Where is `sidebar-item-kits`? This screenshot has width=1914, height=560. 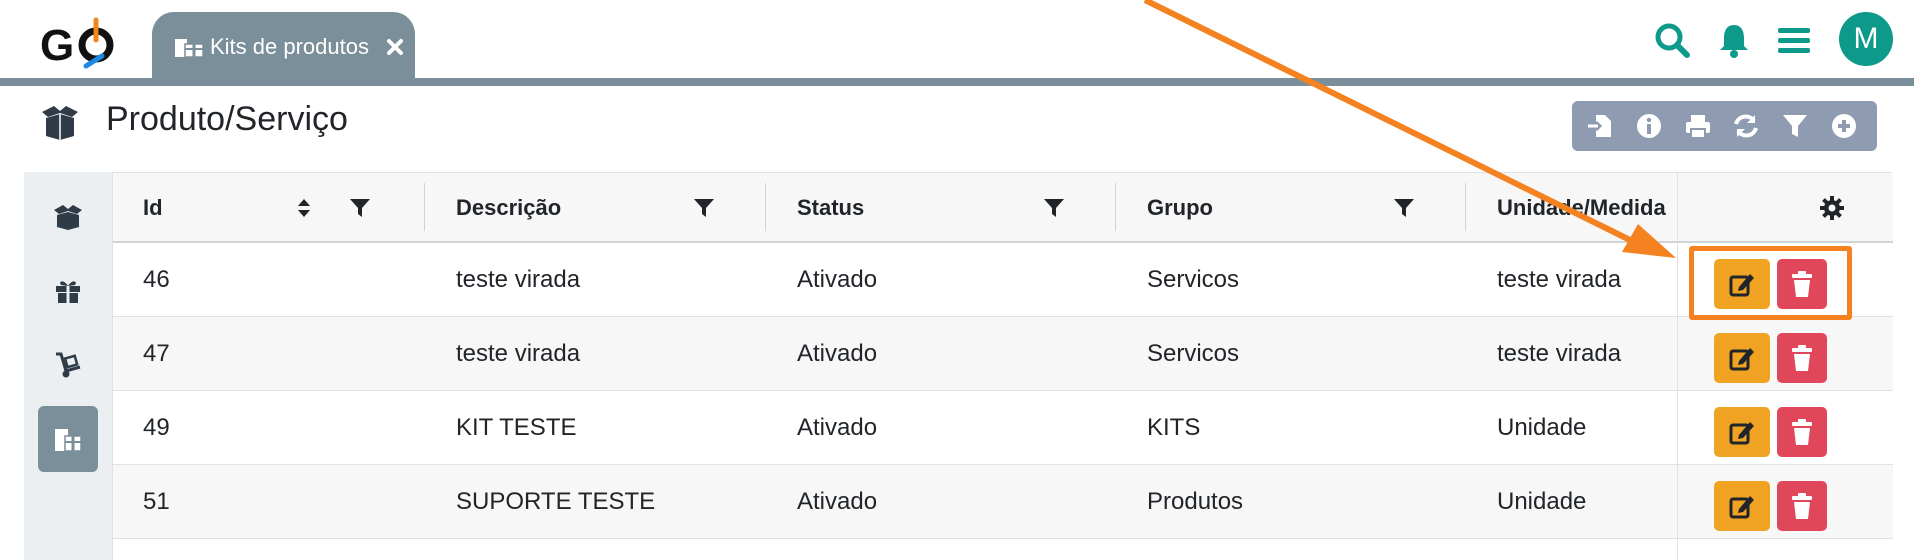 sidebar-item-kits is located at coordinates (68, 439).